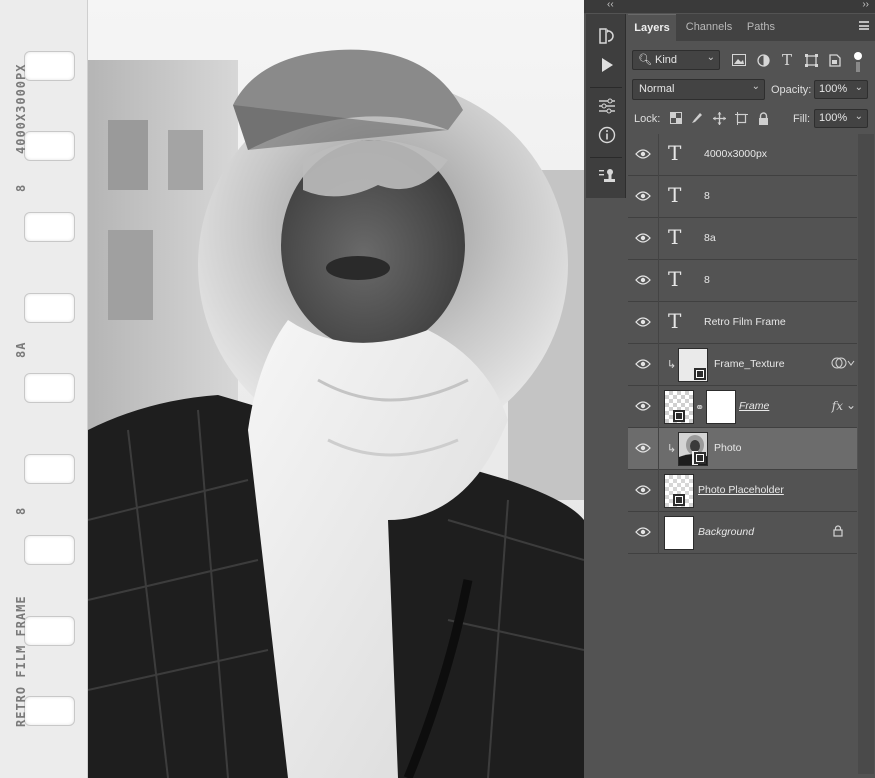  I want to click on actions-play-icon, so click(607, 65).